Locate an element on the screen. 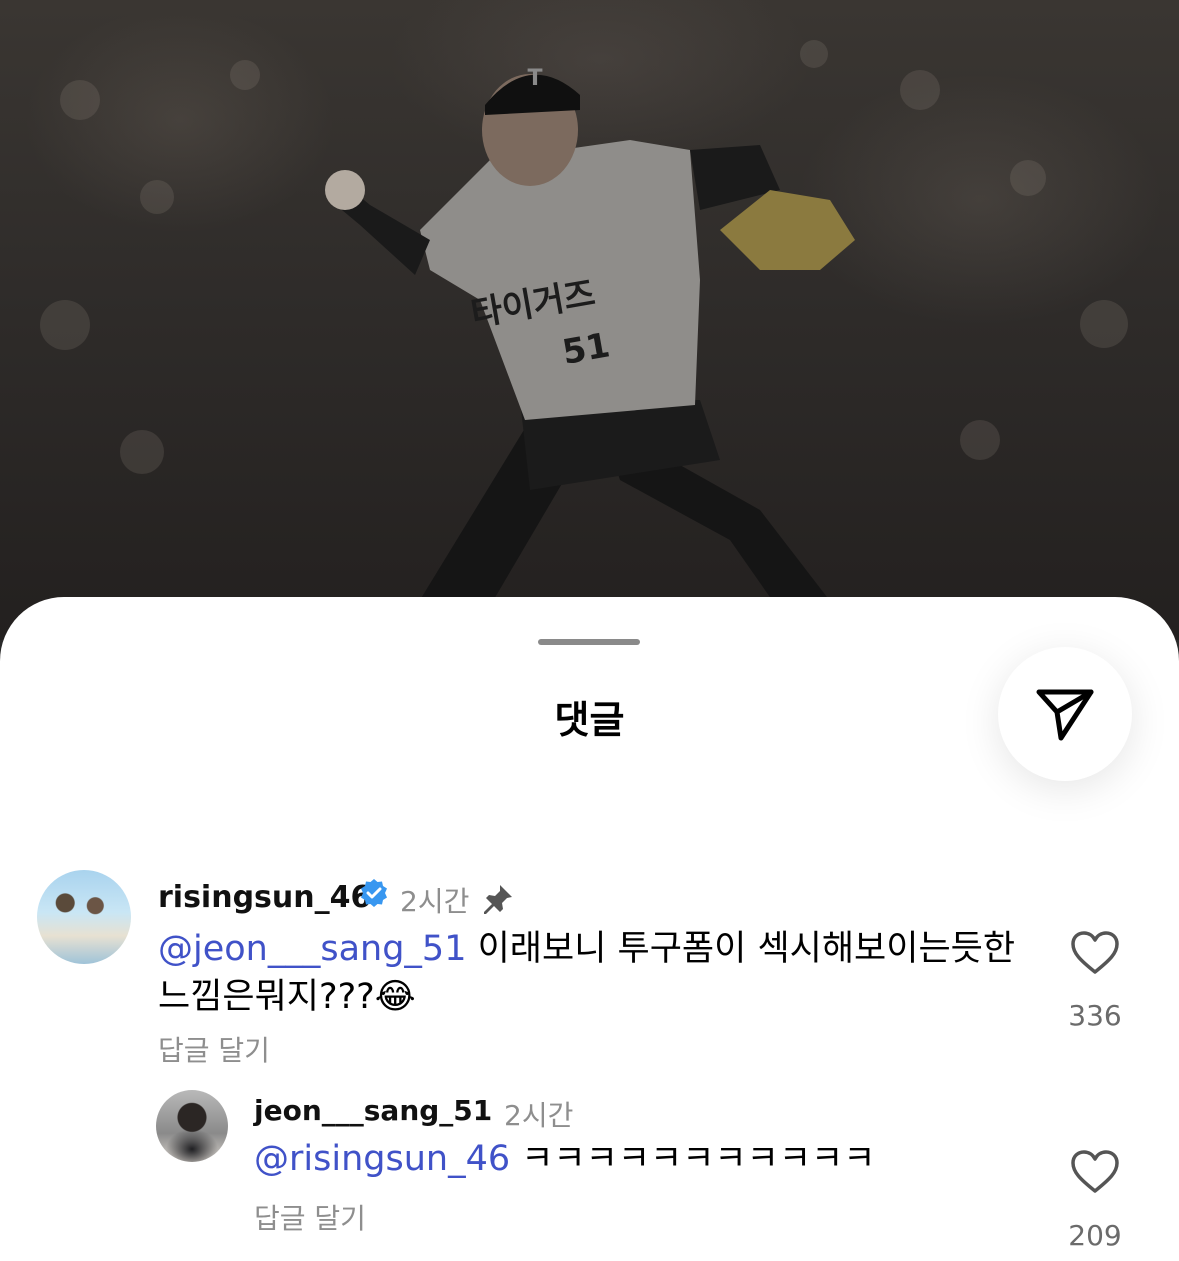  heart-outline-icon is located at coordinates (1095, 1172).